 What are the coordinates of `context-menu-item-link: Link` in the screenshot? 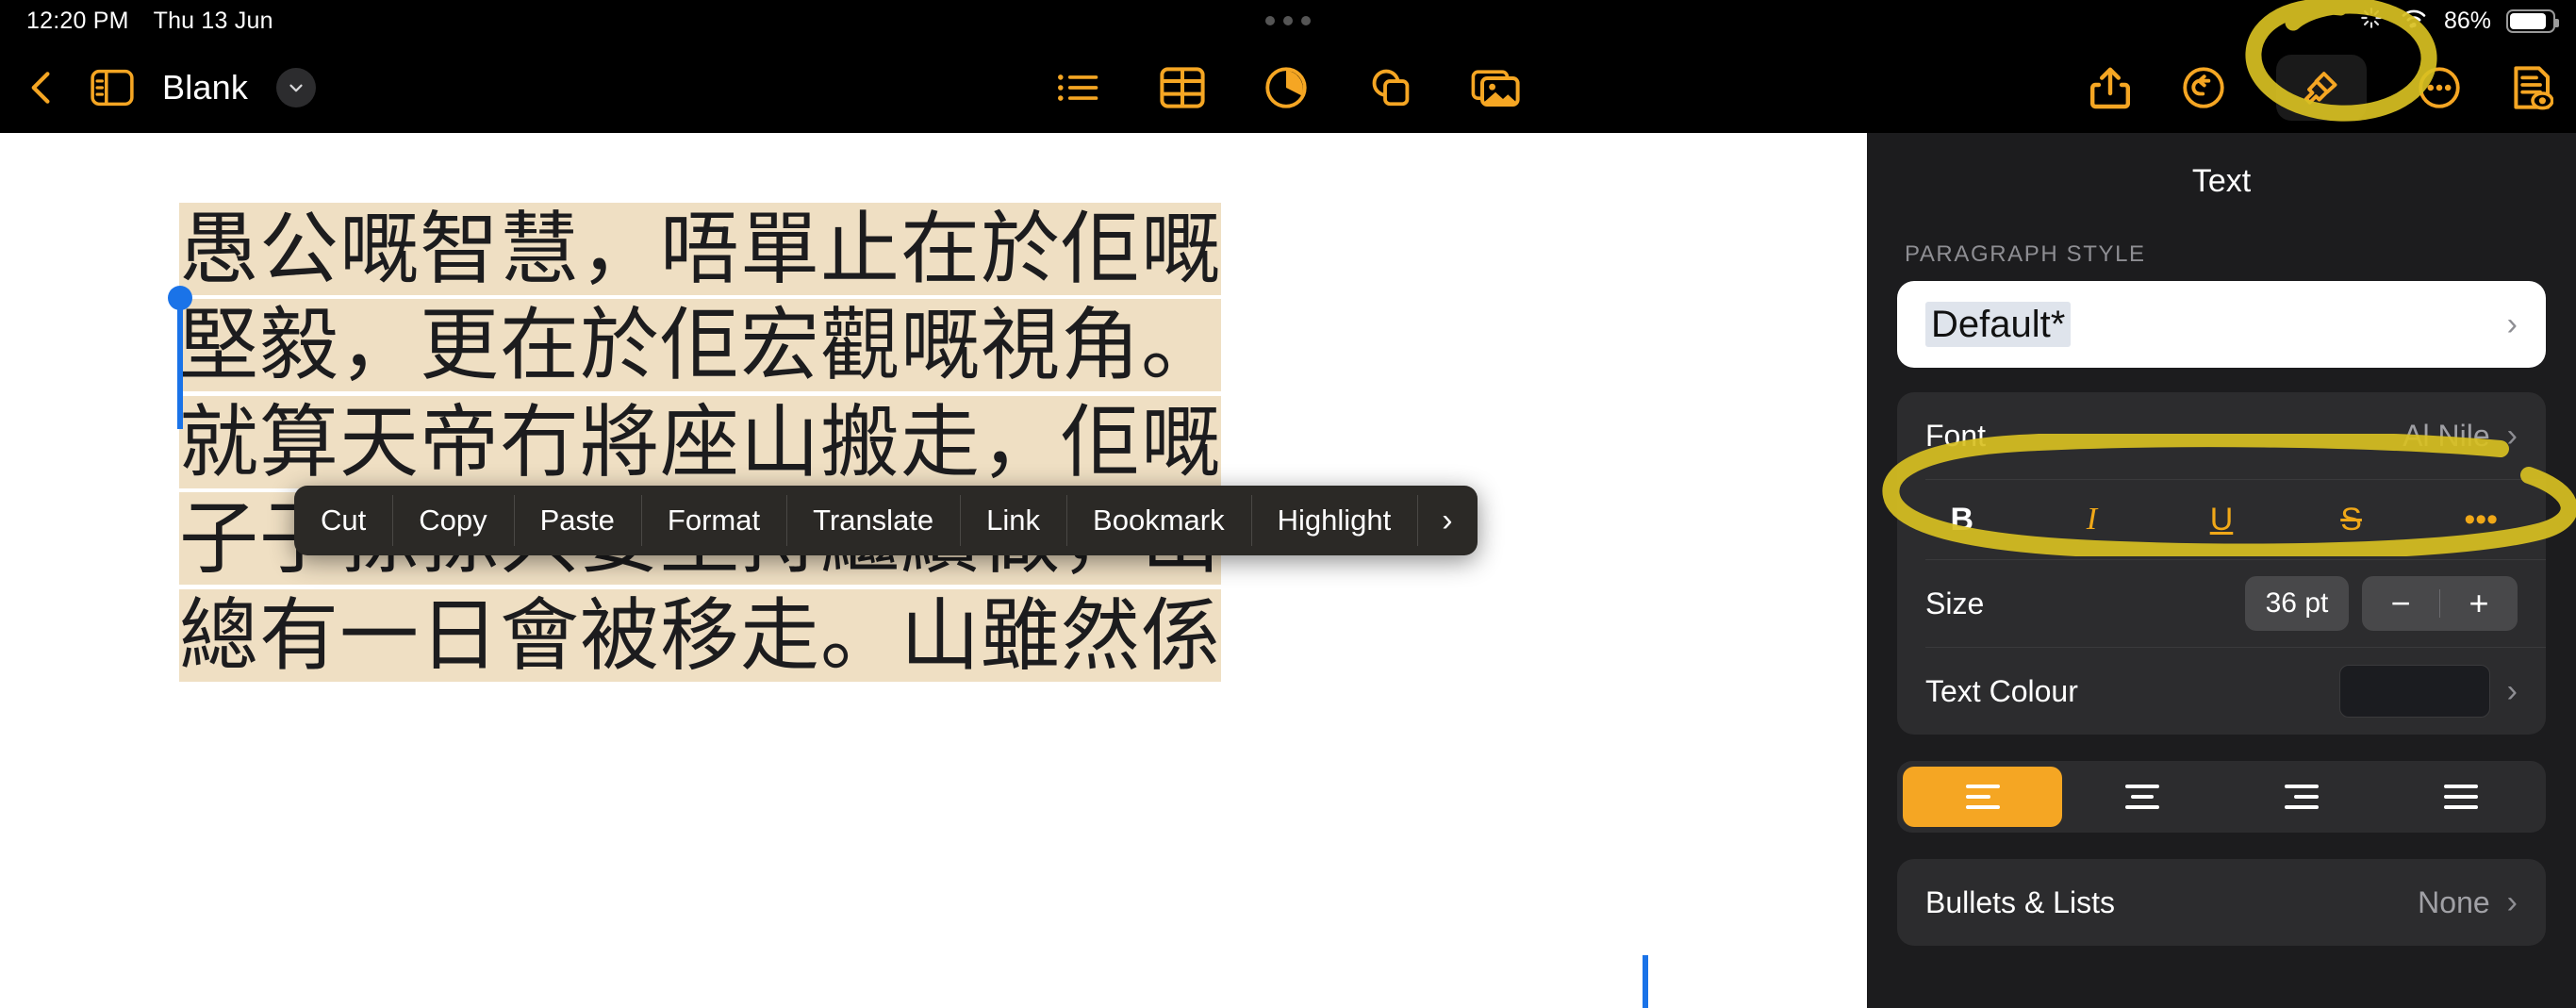 It's located at (1013, 520).